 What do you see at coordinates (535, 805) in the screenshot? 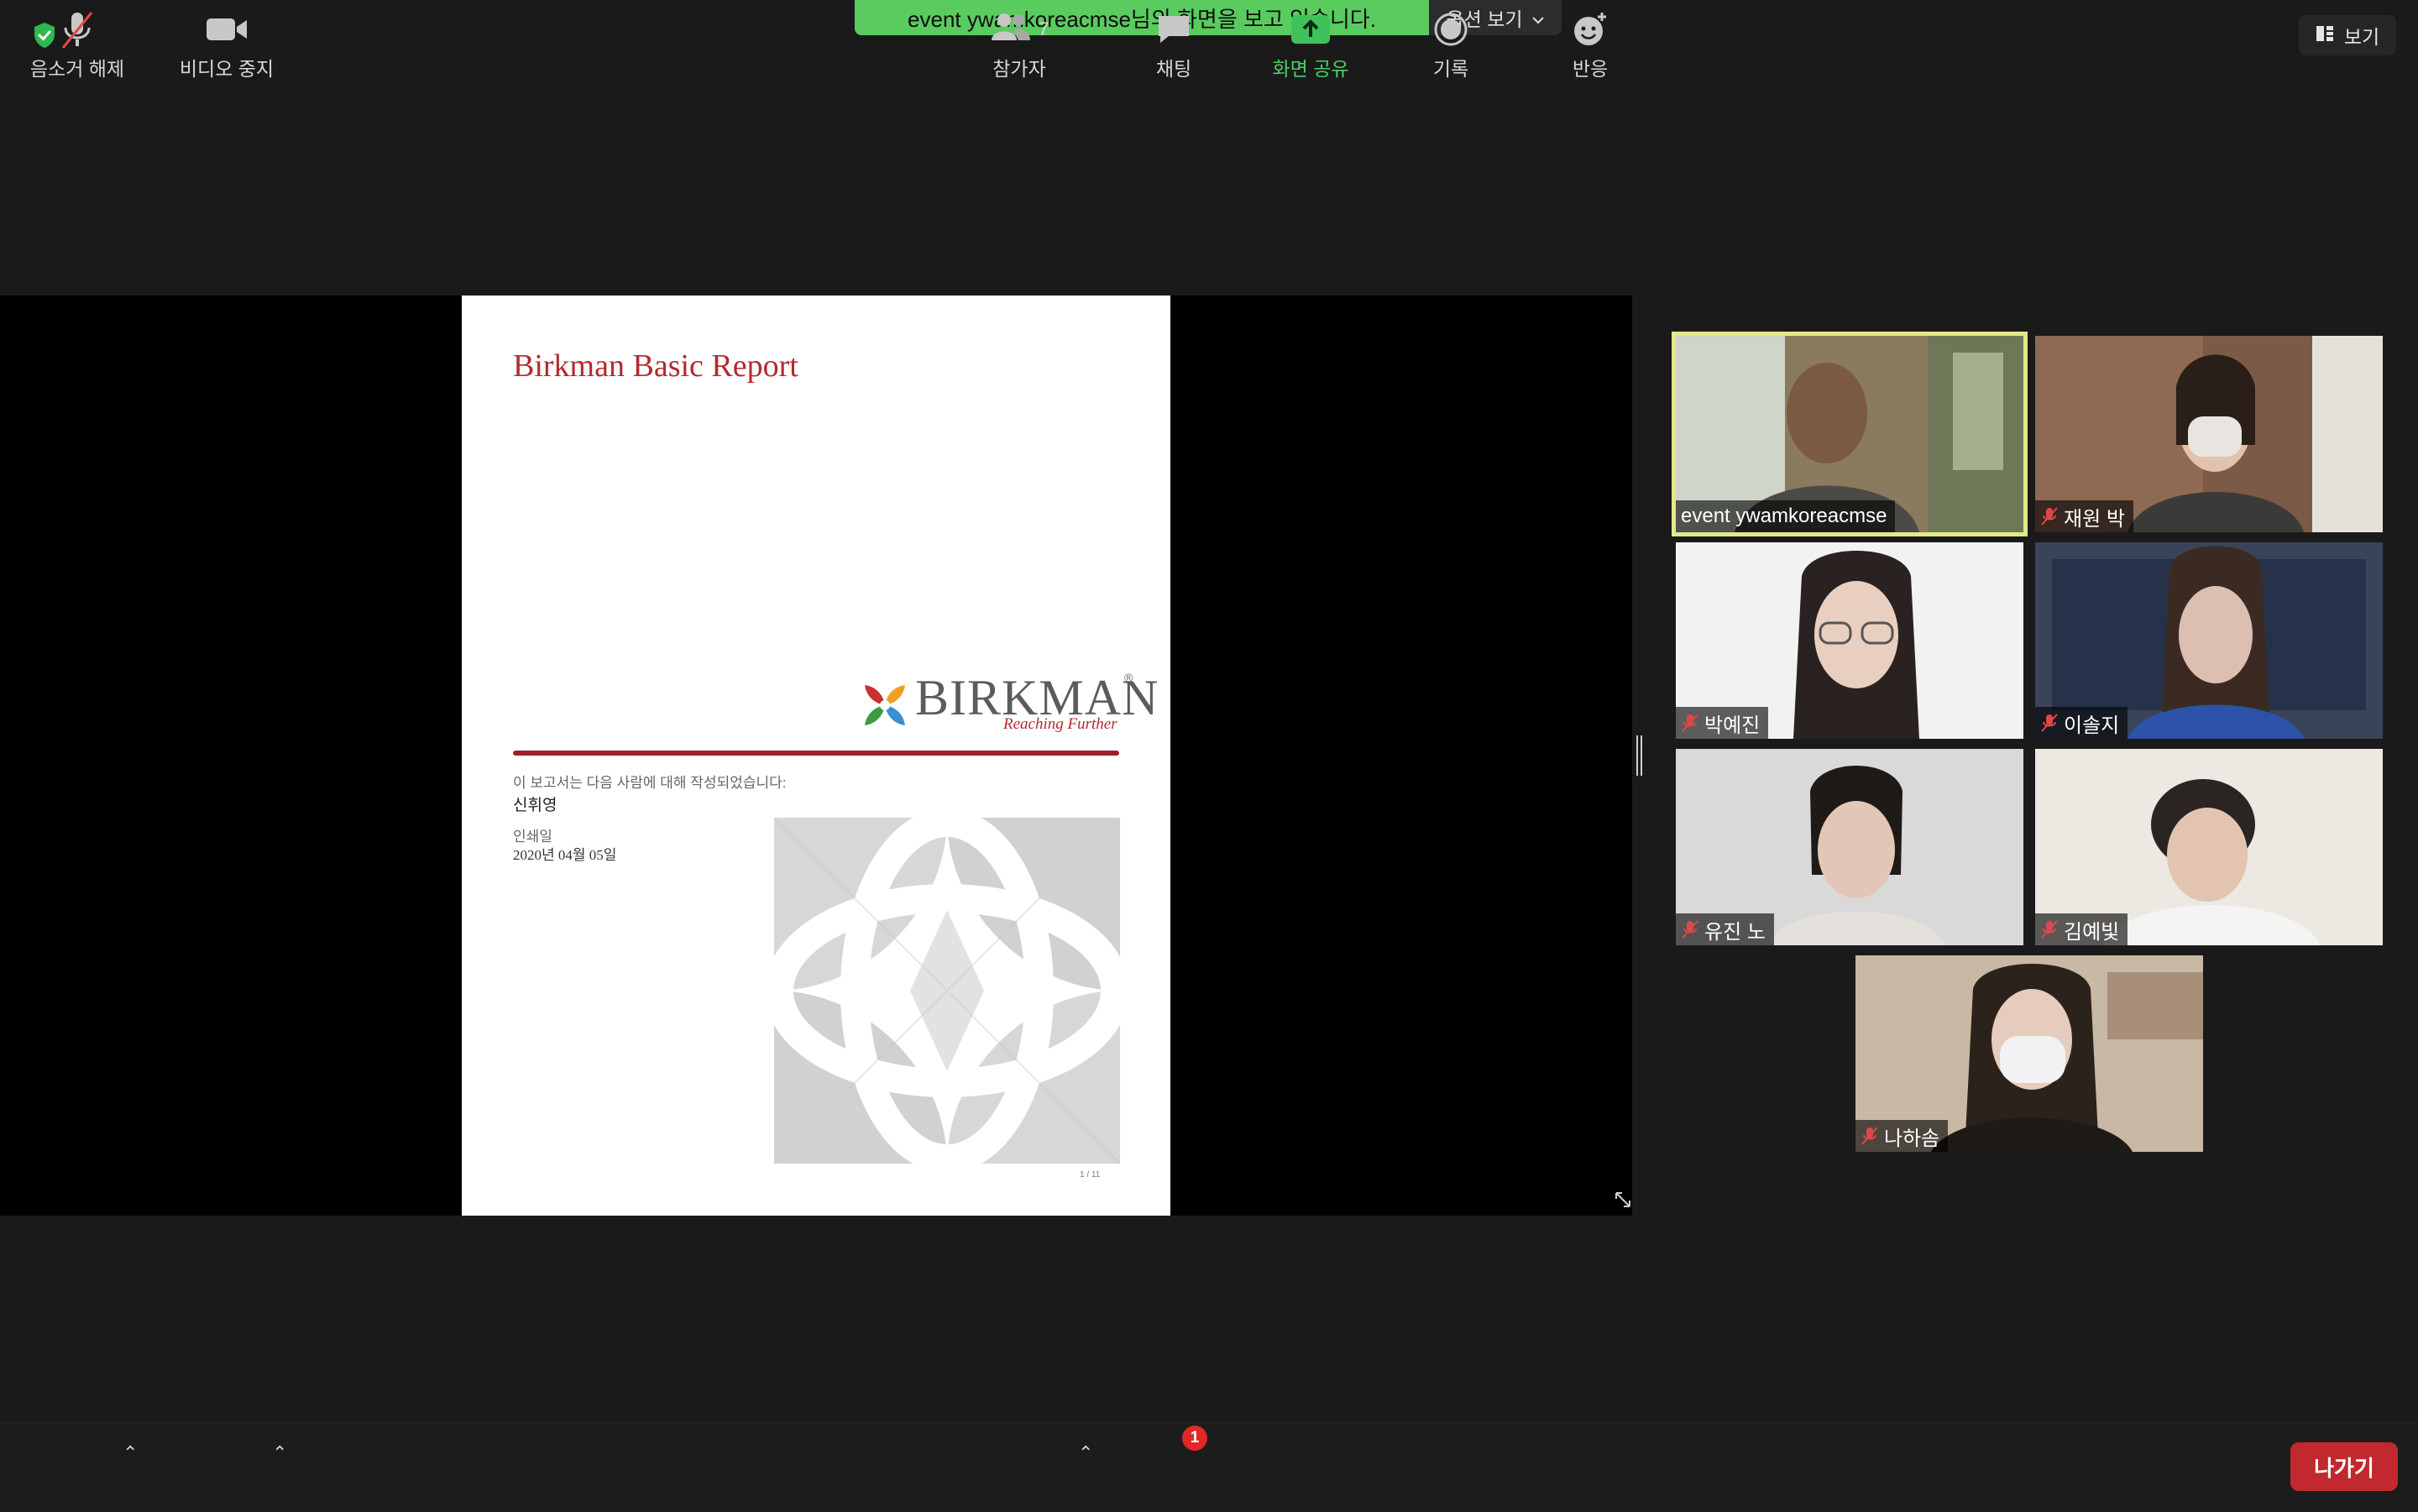
I see `report-person-name: 신휘영` at bounding box center [535, 805].